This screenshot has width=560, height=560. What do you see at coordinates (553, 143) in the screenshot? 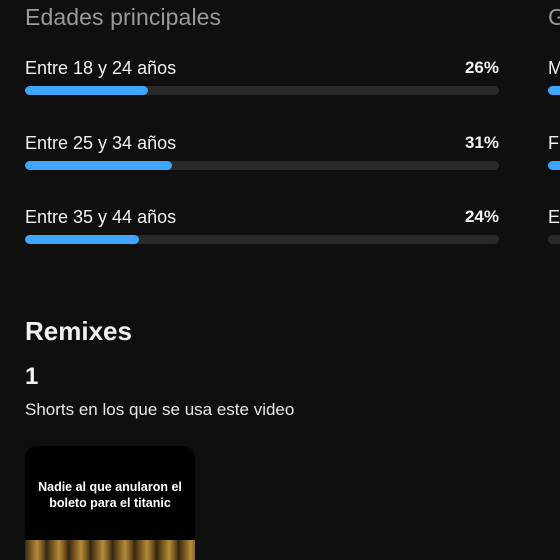
I see `next-section-row-label-fragment: F` at bounding box center [553, 143].